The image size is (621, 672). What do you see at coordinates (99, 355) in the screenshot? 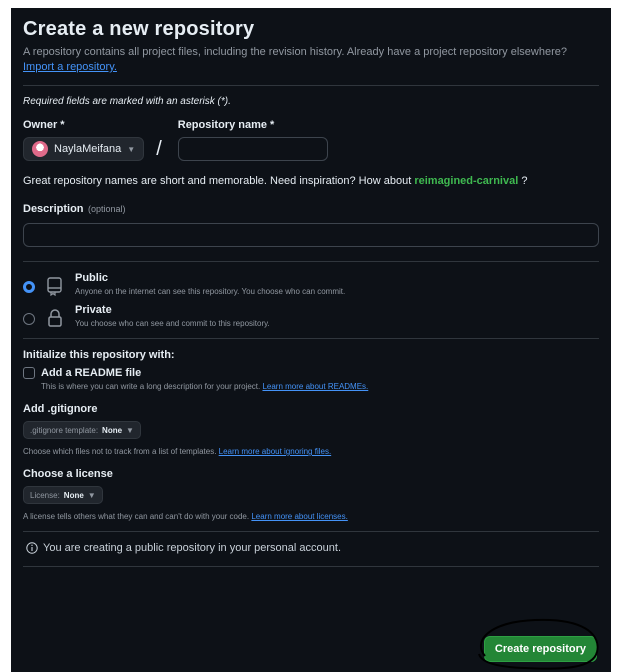
I see `init-heading: Initialize this repository with:` at bounding box center [99, 355].